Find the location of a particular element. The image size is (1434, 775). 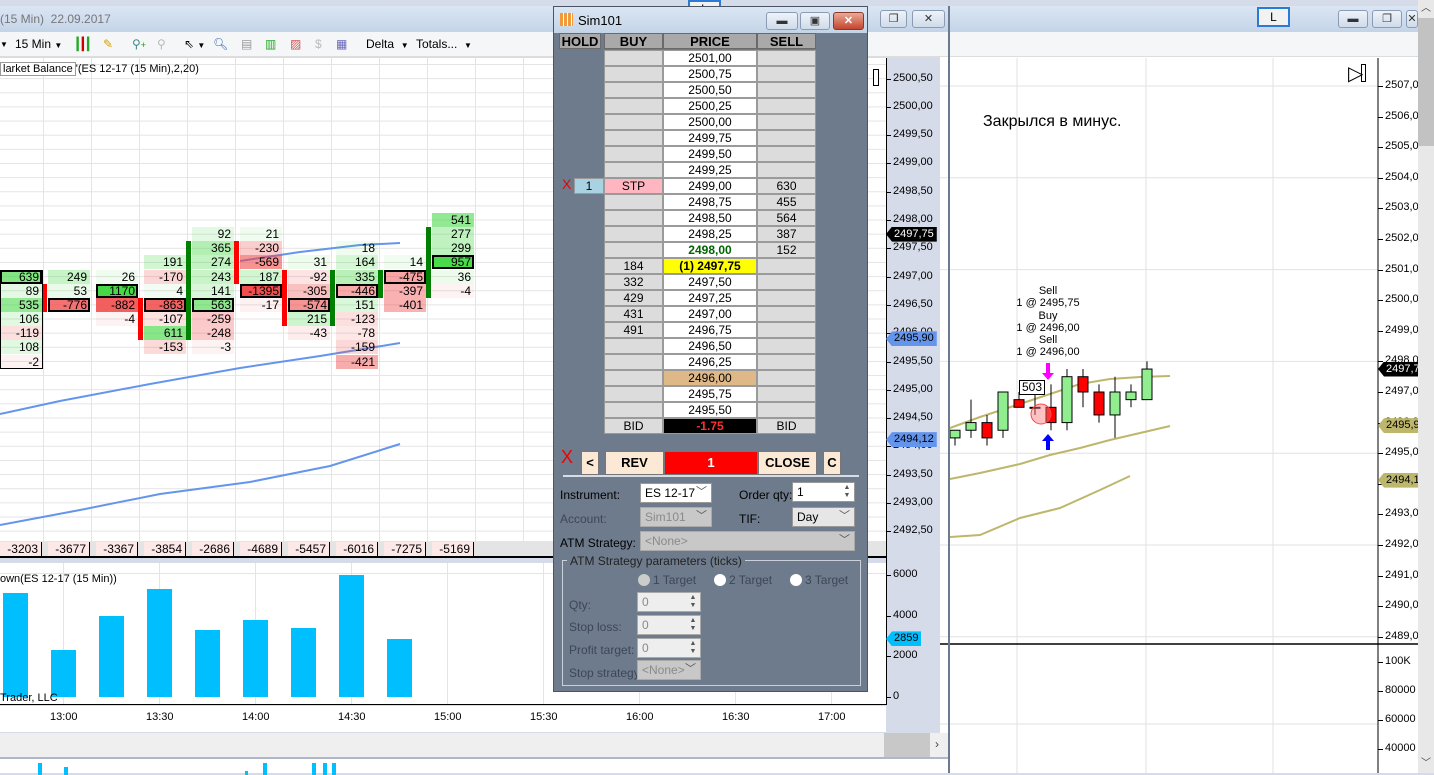

price-cell: 2496,50 is located at coordinates (710, 346).